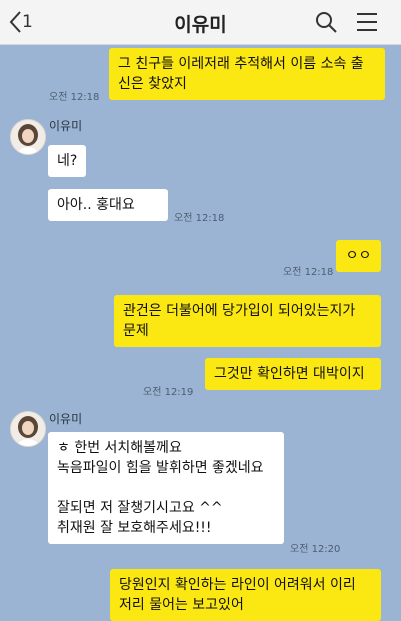 Image resolution: width=401 pixels, height=621 pixels. Describe the element at coordinates (200, 25) in the screenshot. I see `chat-title: 이유미` at that location.